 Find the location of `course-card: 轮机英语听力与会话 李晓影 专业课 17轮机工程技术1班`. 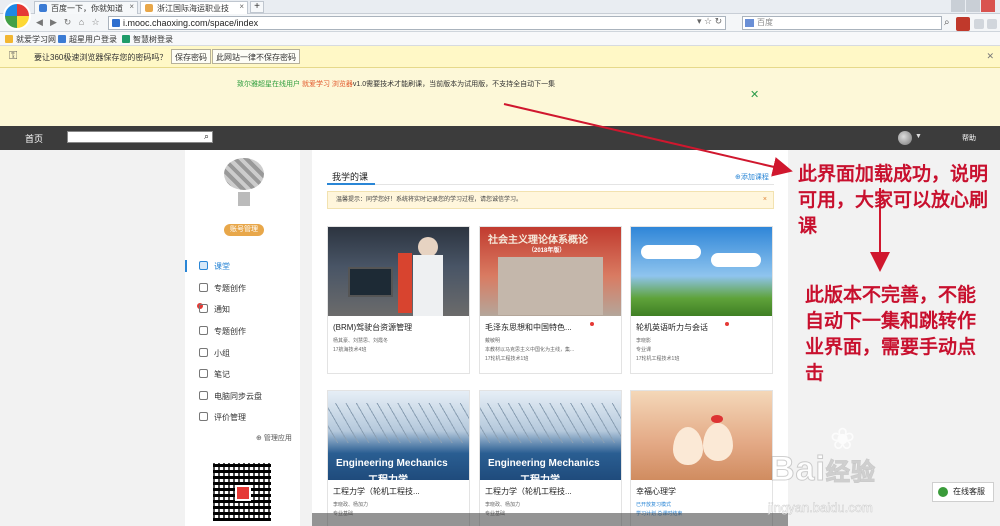

course-card: 轮机英语听力与会话 李晓影 专业课 17轮机工程技术1班 is located at coordinates (701, 300).